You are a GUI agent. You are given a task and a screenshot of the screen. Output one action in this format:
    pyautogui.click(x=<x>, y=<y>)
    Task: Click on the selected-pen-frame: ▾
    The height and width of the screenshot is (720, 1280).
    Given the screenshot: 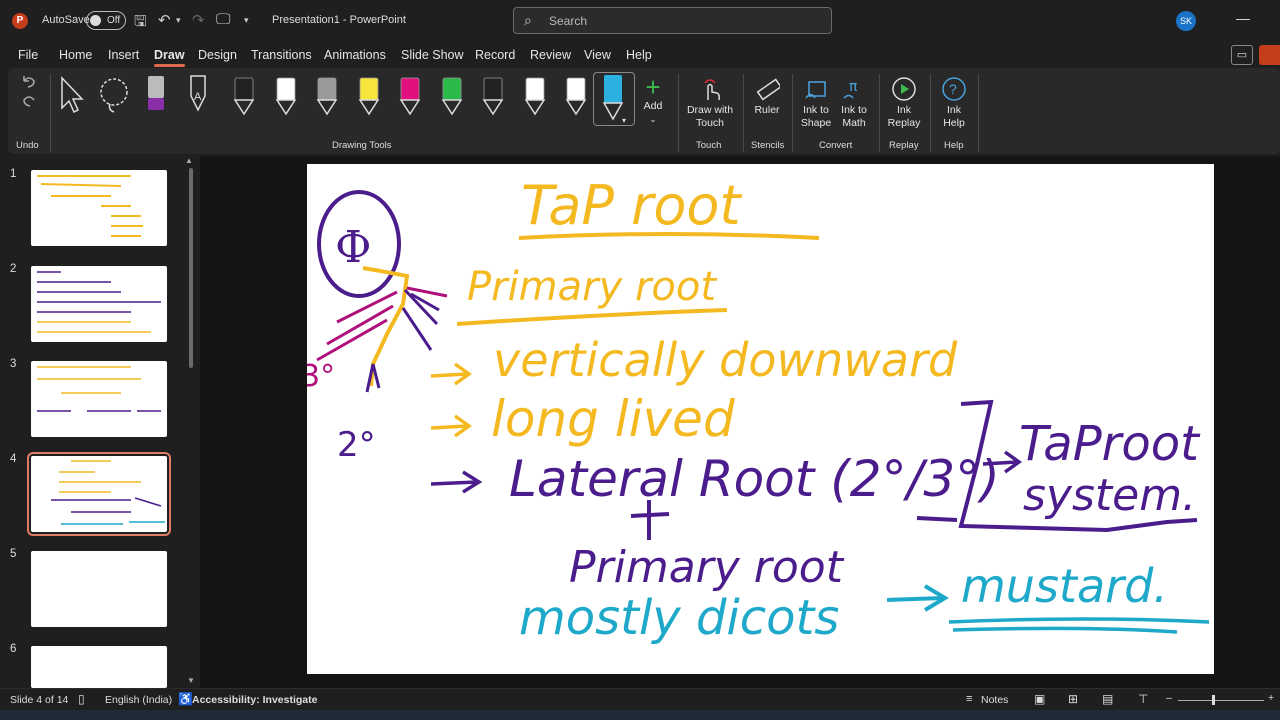 What is the action you would take?
    pyautogui.click(x=614, y=99)
    